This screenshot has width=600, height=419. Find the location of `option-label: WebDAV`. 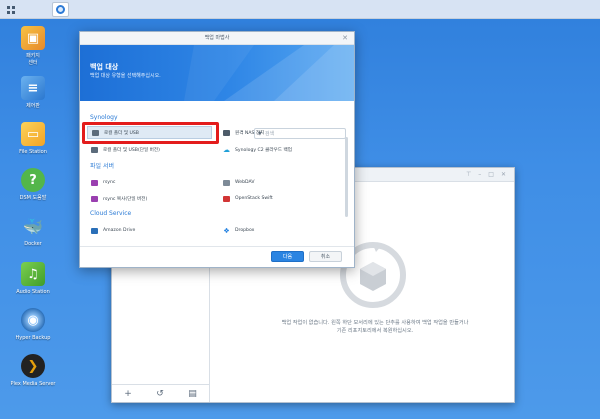

option-label: WebDAV is located at coordinates (245, 182).